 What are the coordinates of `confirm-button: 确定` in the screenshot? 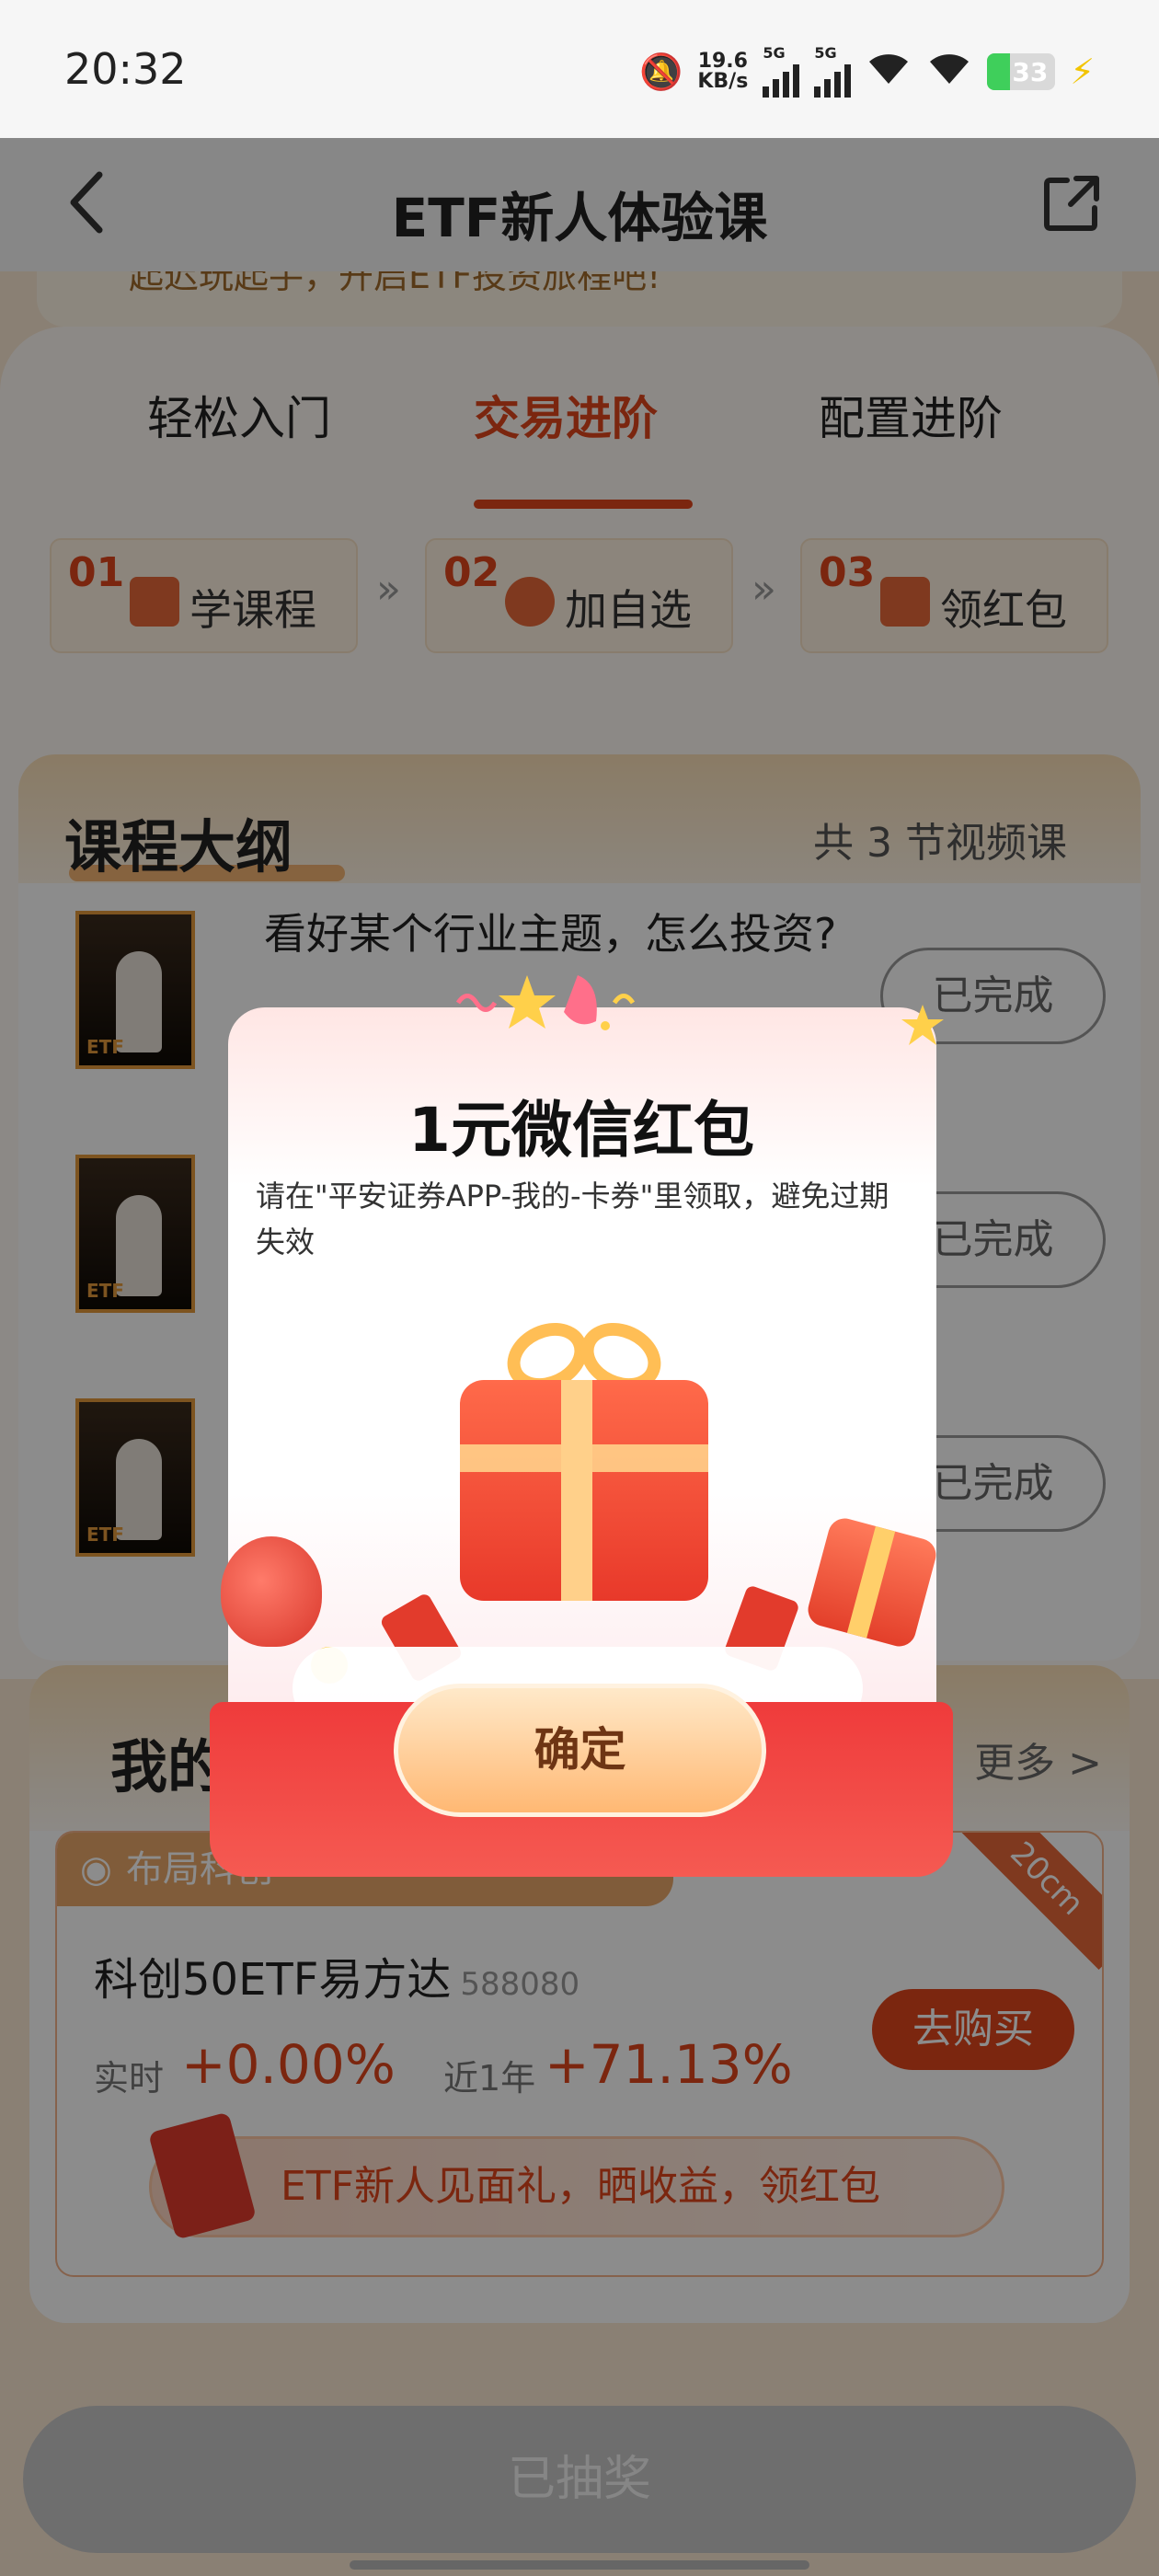 It's located at (580, 1750).